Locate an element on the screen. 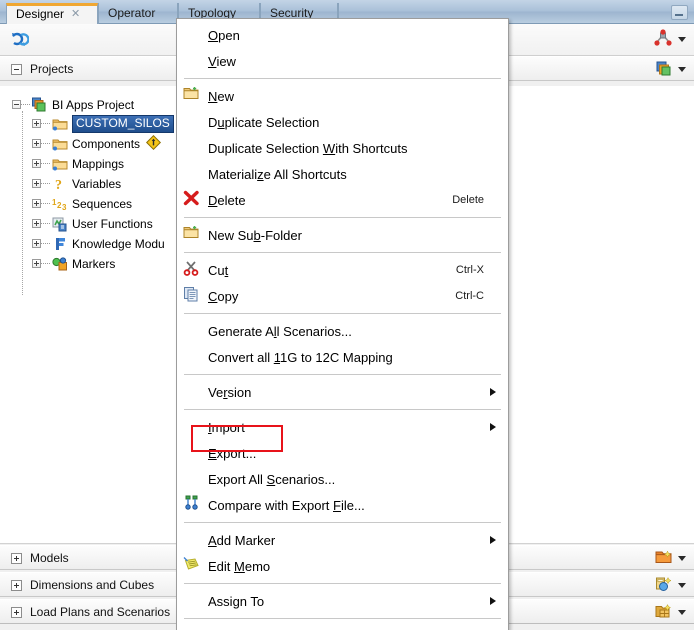 The image size is (694, 630). menu-label-new: New is located at coordinates (221, 96).